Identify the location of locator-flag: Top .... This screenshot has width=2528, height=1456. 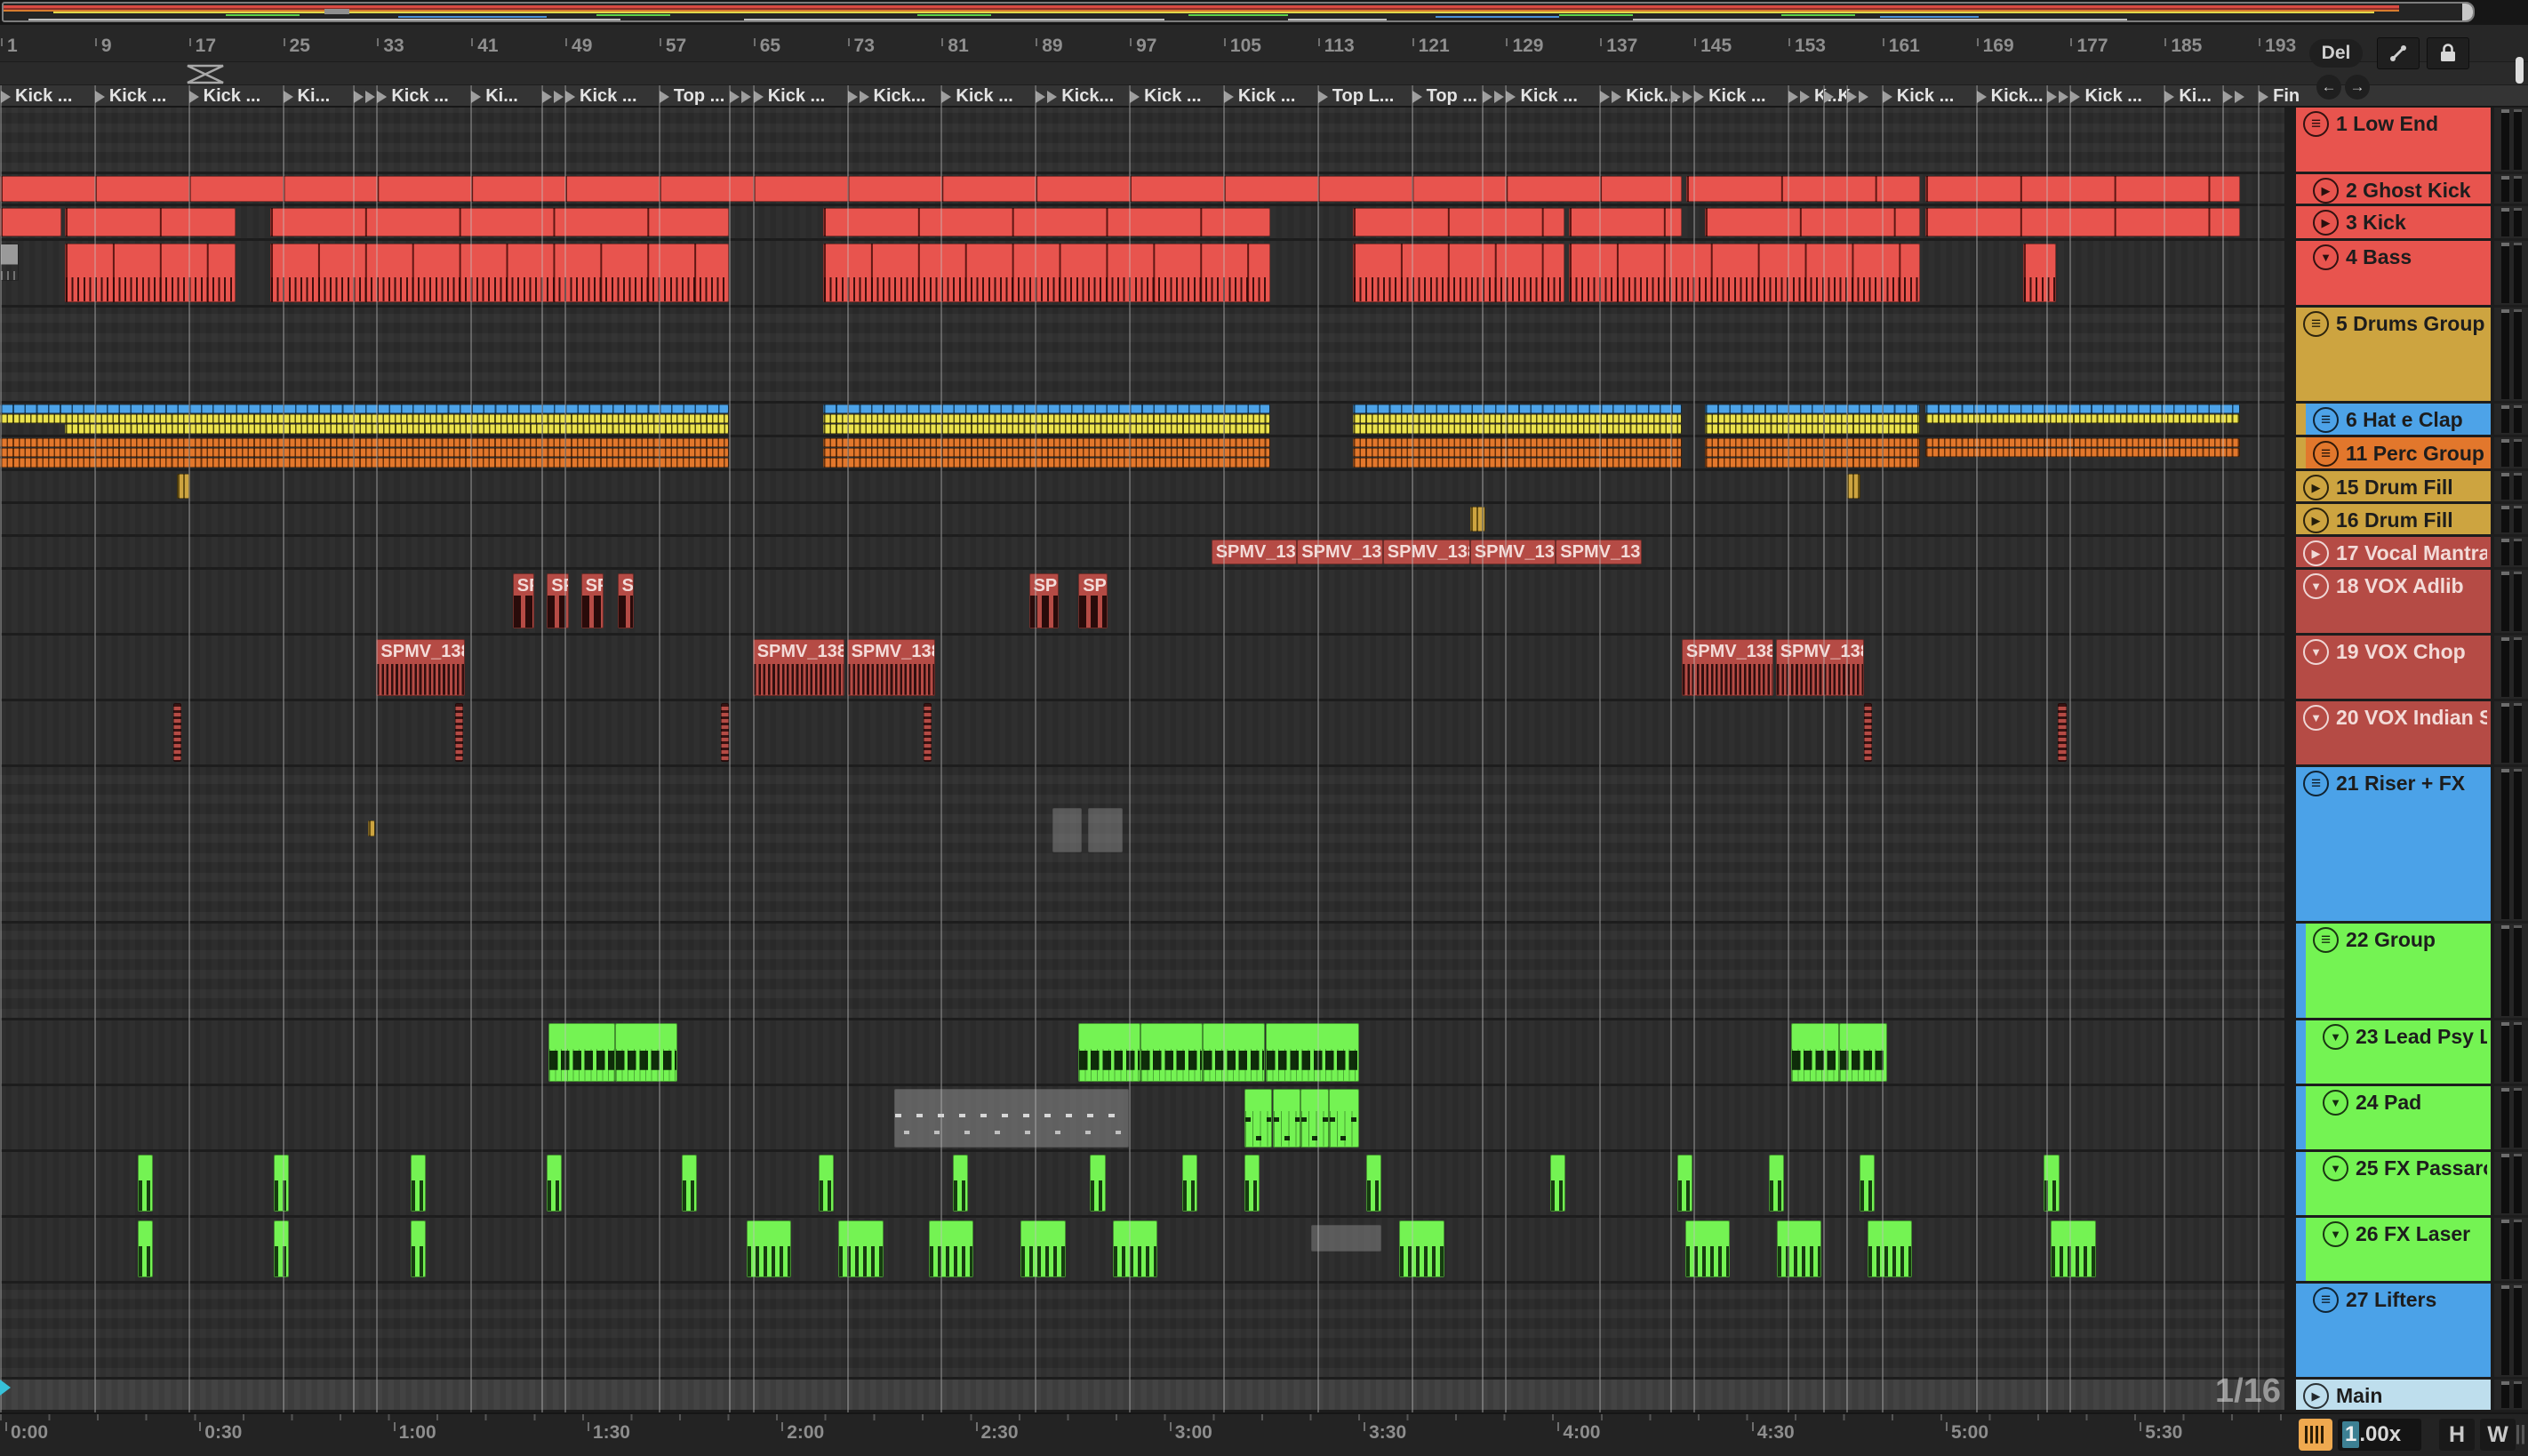
(1444, 95).